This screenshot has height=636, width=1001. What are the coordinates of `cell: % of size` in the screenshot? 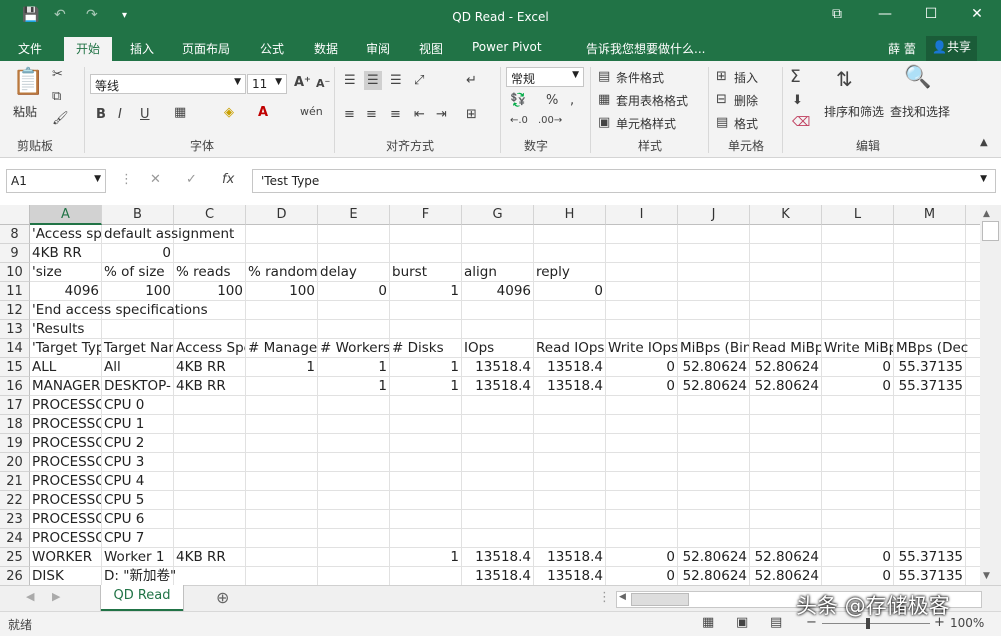 It's located at (138, 272).